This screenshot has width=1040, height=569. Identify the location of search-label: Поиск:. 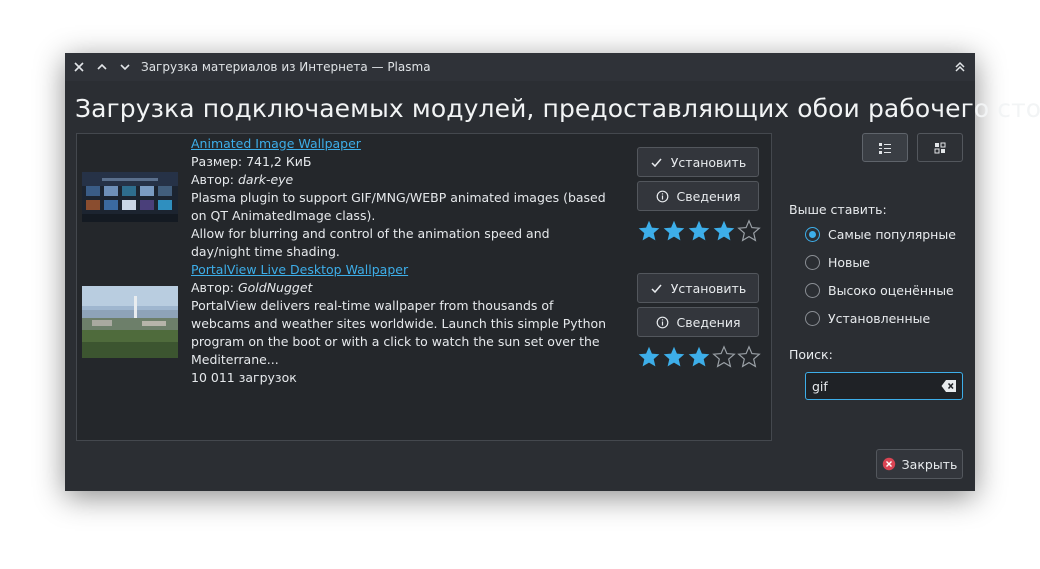
(811, 354).